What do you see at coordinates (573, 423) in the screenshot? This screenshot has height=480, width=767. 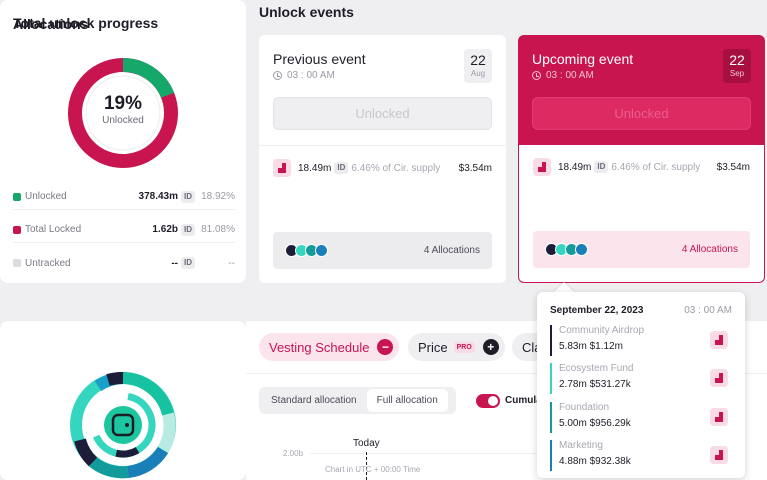 I see `tooltip-item-amount: 5.00m` at bounding box center [573, 423].